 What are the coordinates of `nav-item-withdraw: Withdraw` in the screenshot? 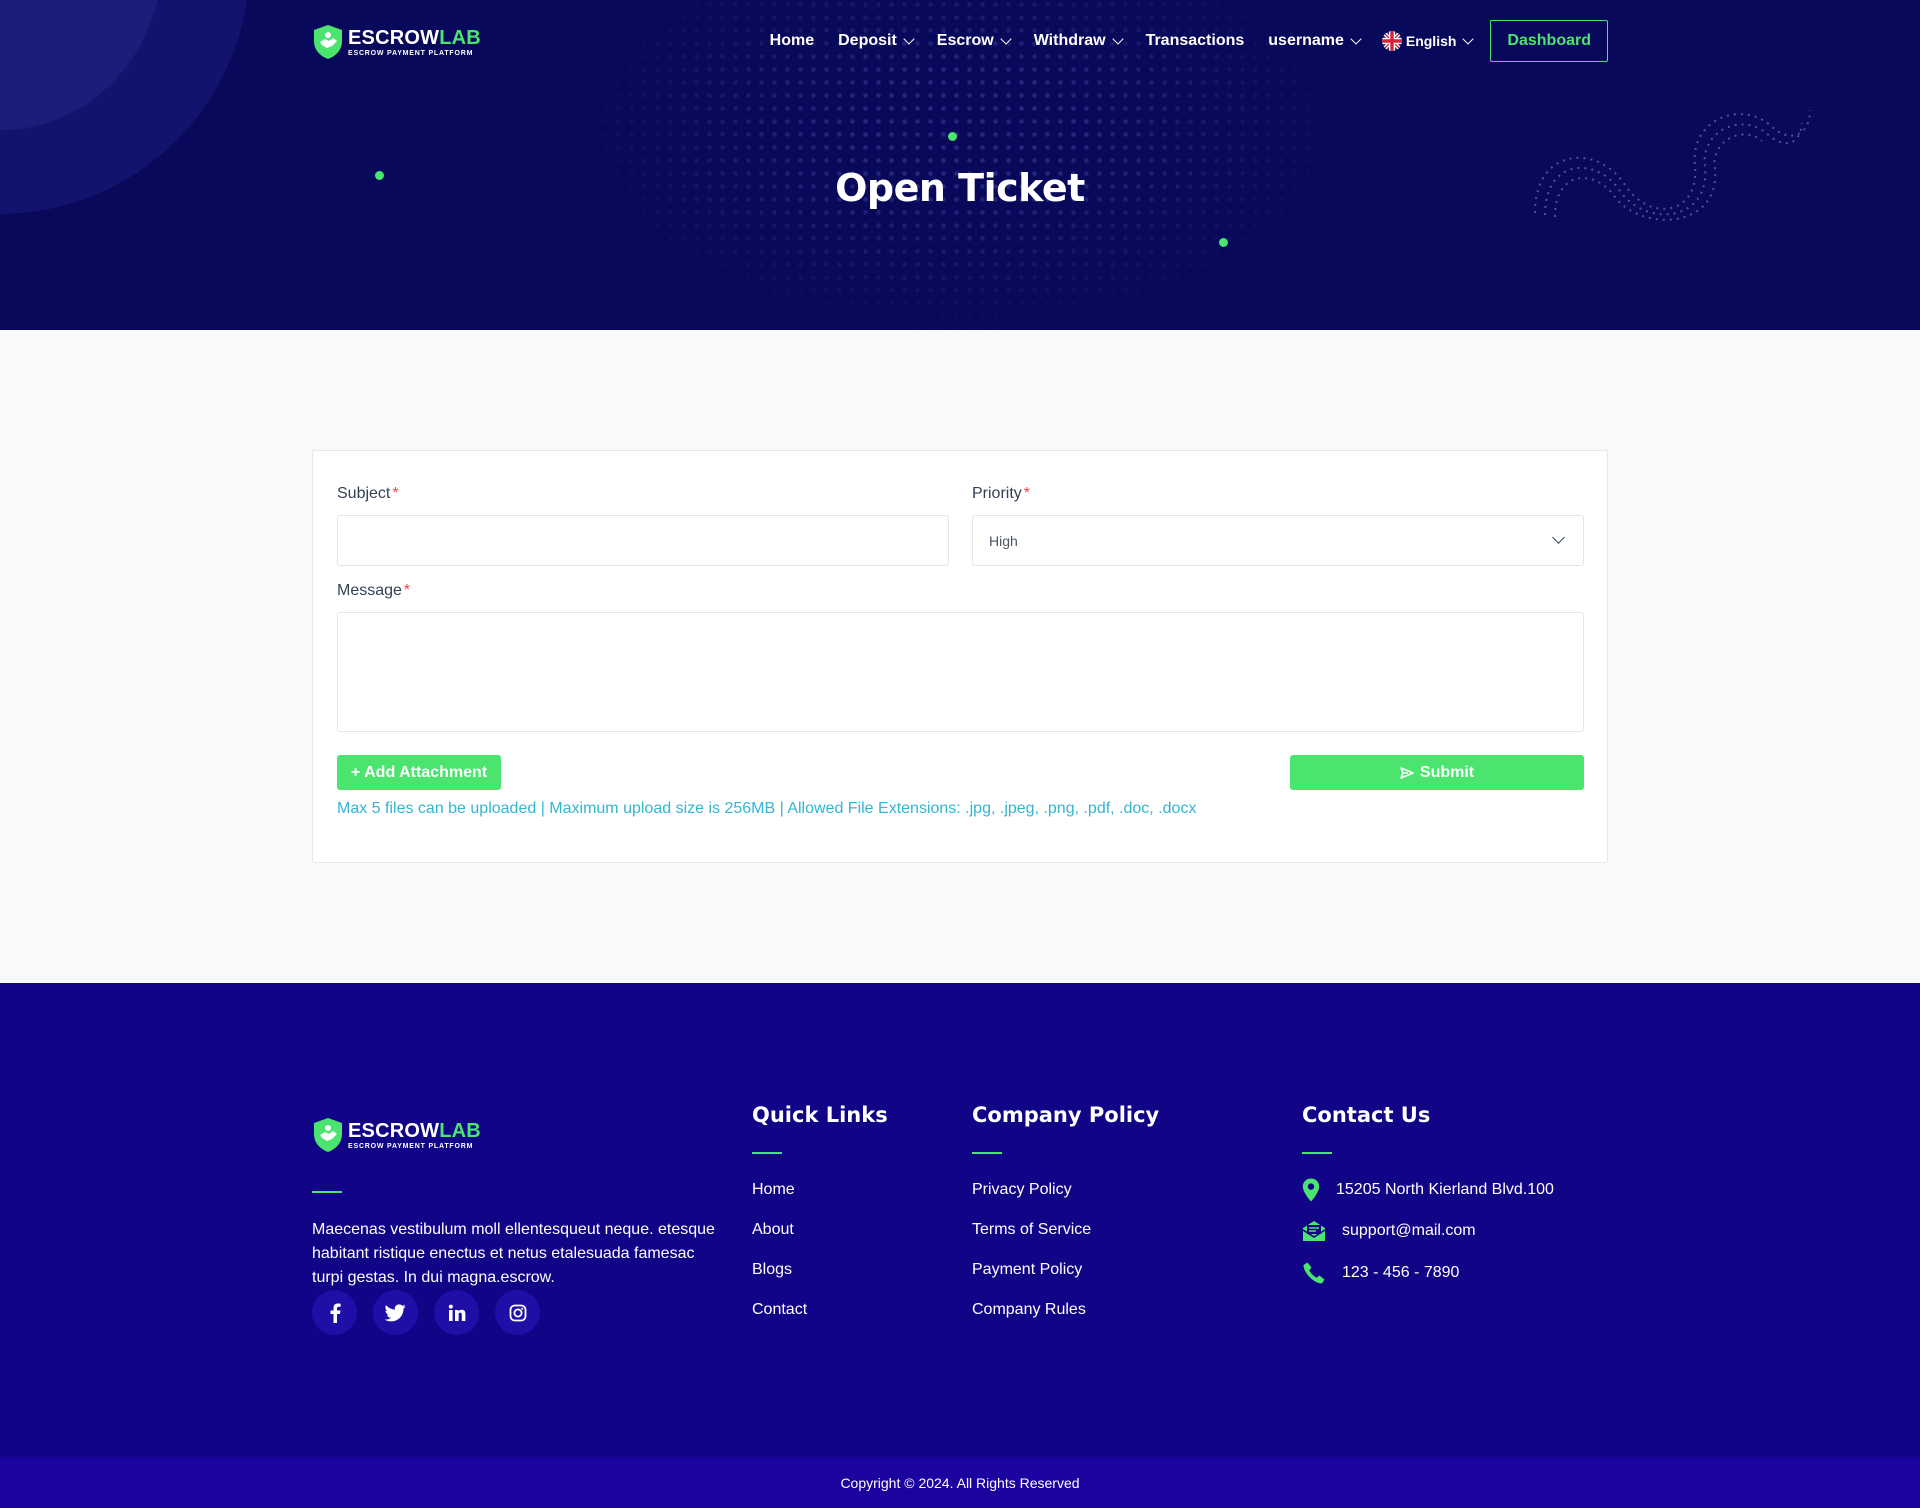 It's located at (1078, 41).